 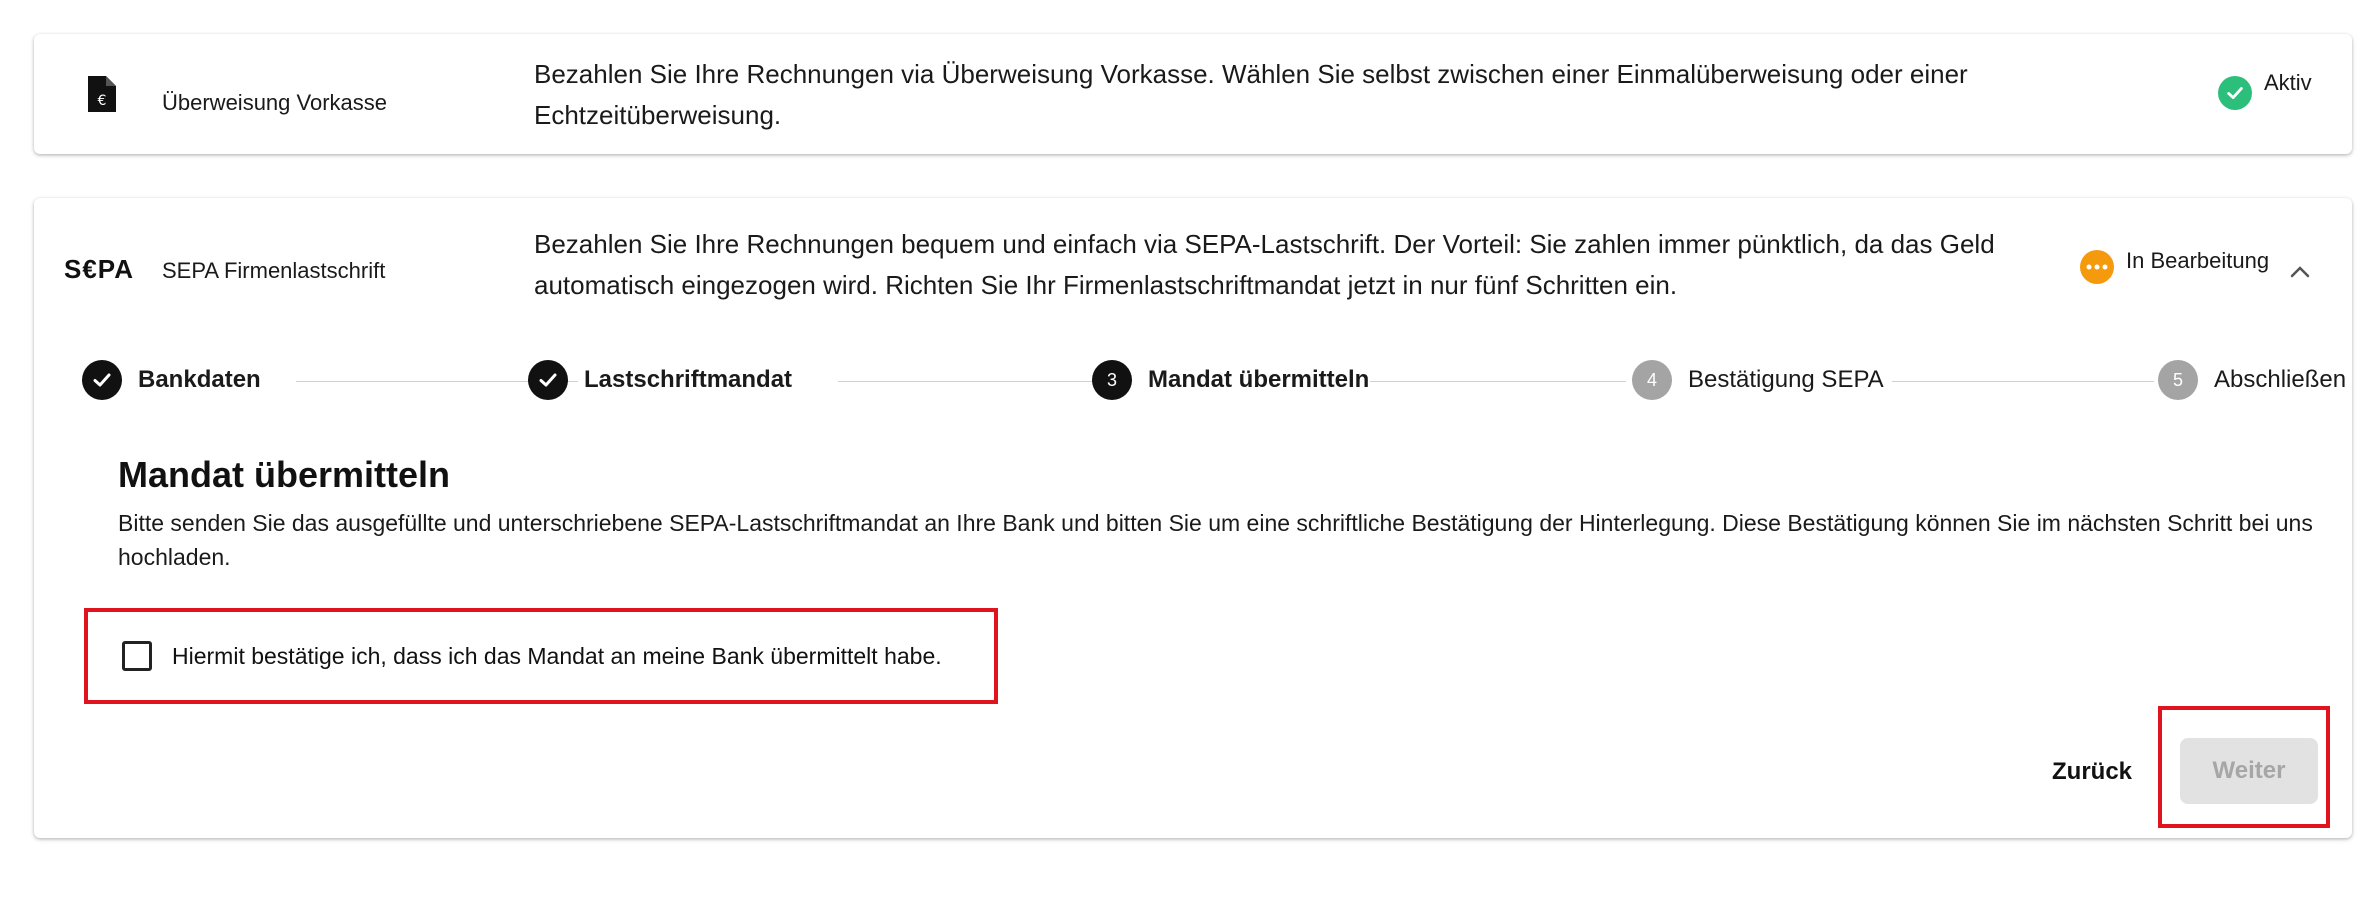 I want to click on confirm-checkbox, so click(x=137, y=656).